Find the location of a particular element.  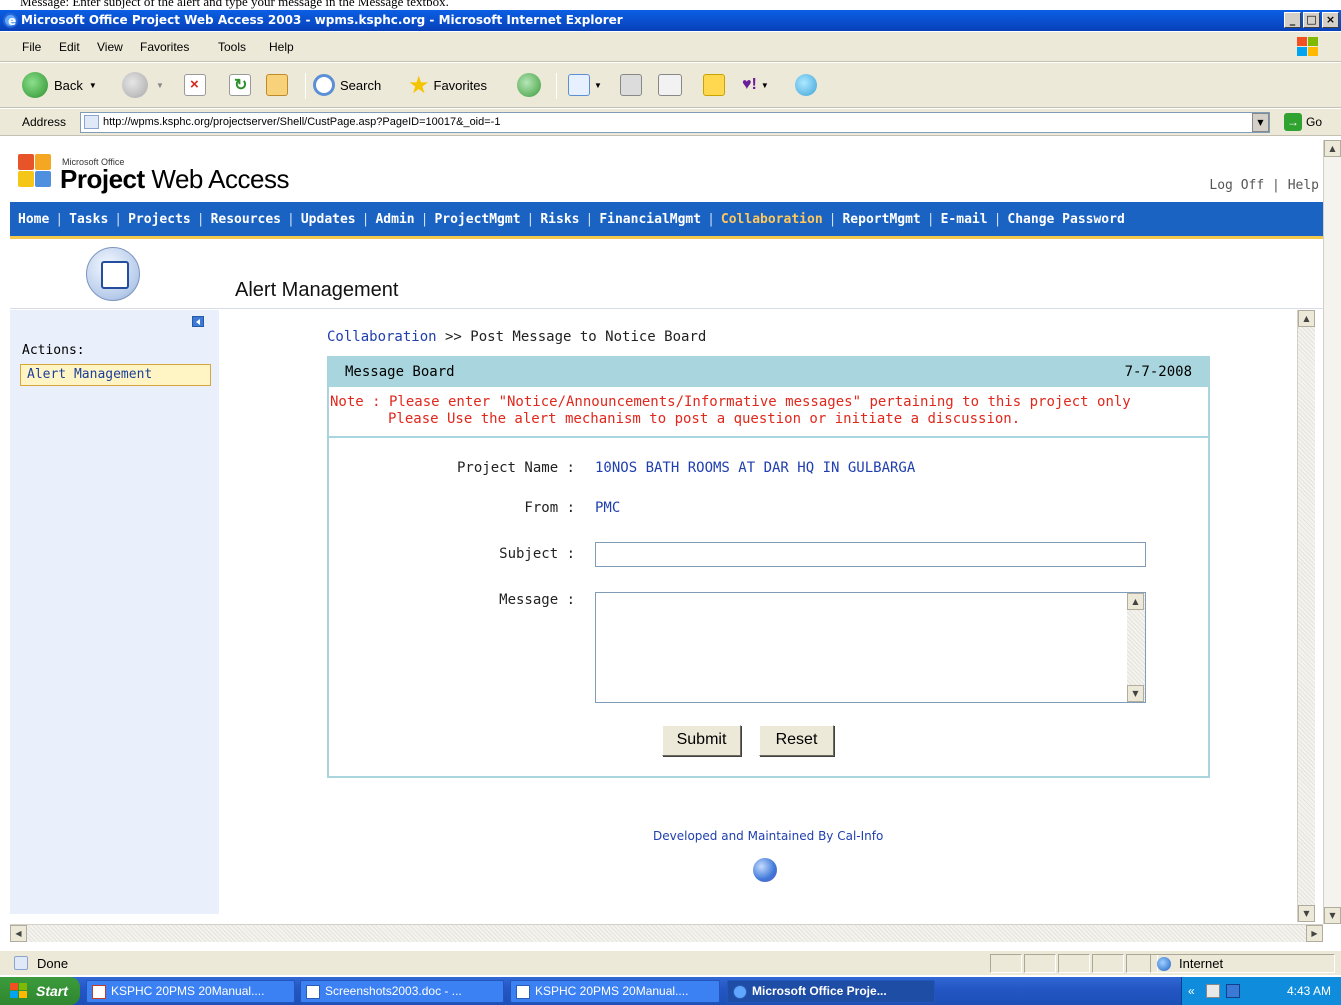

frame-vertical-scrollbar: ▲ ▼ is located at coordinates (1306, 616).